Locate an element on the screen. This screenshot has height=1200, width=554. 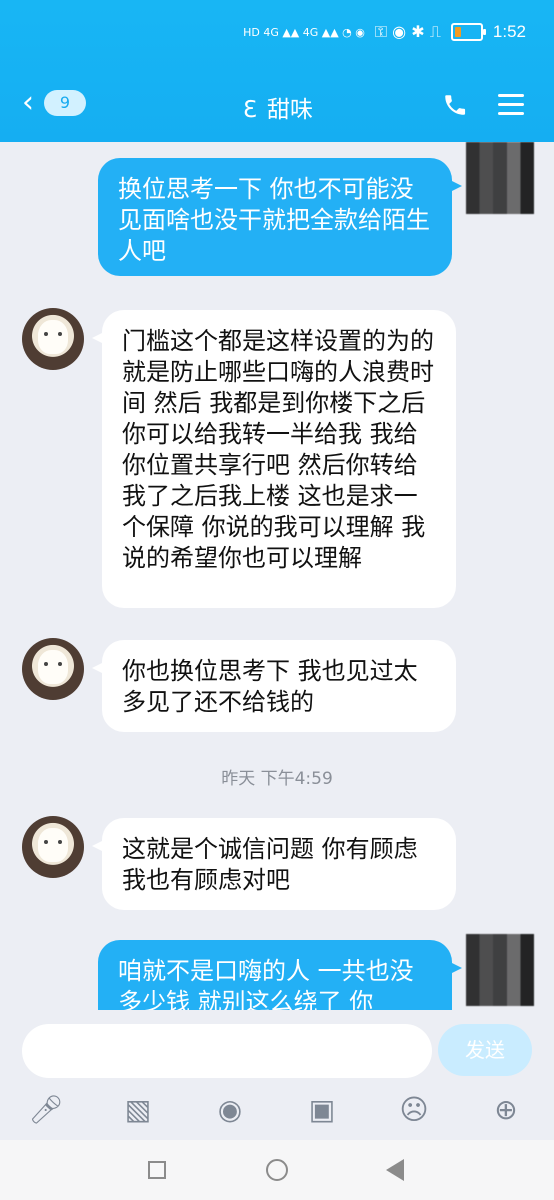
message-timestamp: 昨天 下午4:59 is located at coordinates (277, 779).